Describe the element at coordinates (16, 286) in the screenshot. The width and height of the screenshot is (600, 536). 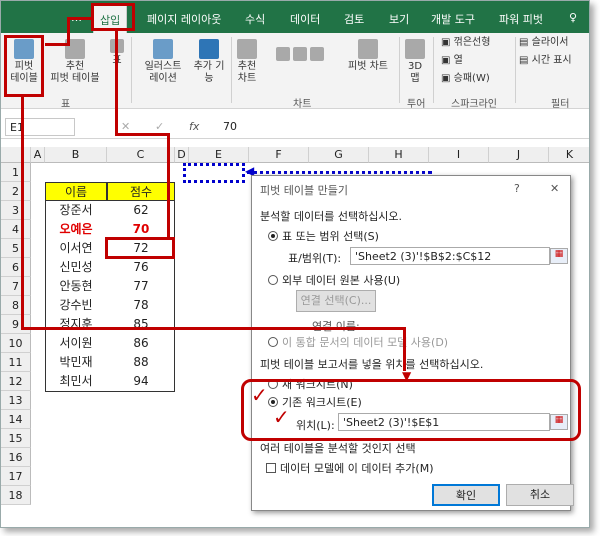
I see `row-header: 7` at that location.